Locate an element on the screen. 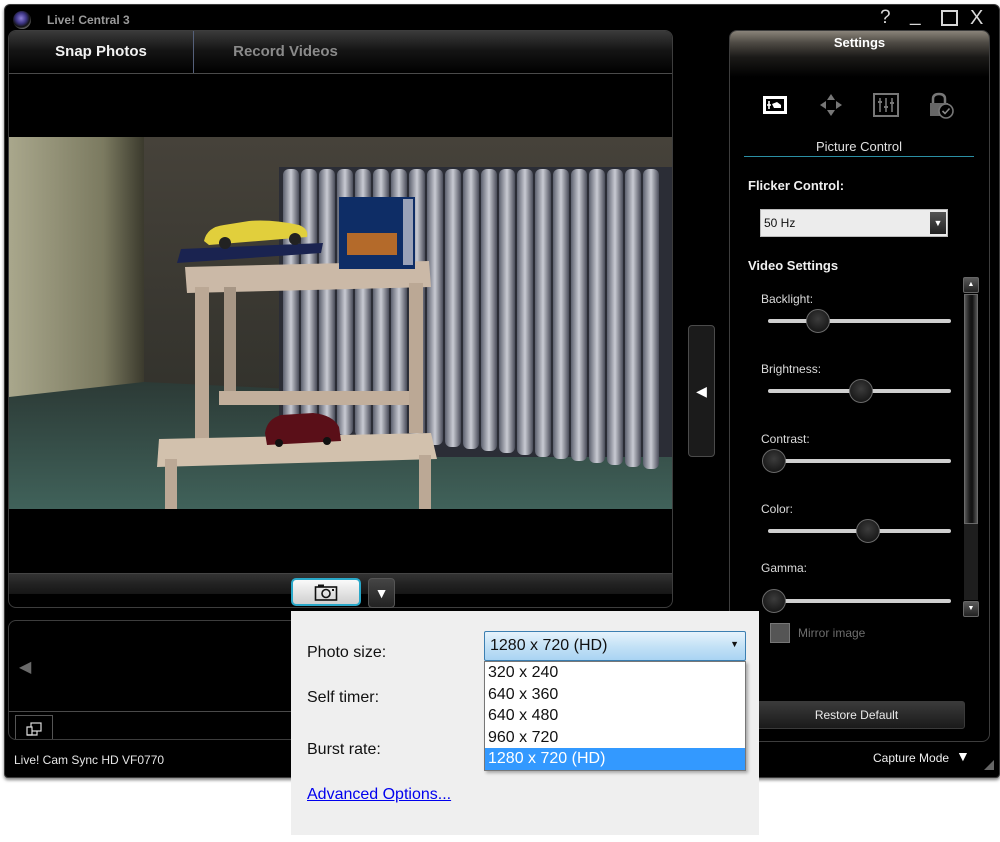  color-slider-thumb is located at coordinates (867, 531).